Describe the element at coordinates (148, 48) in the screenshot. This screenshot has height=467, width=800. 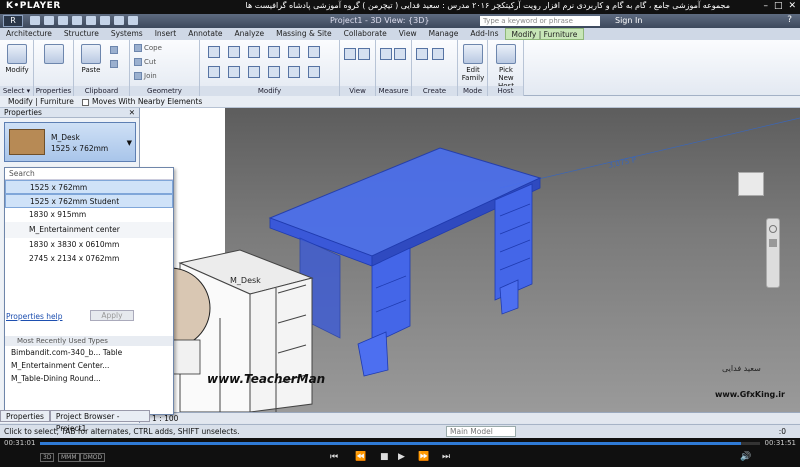
I see `cope-button: Cope` at that location.